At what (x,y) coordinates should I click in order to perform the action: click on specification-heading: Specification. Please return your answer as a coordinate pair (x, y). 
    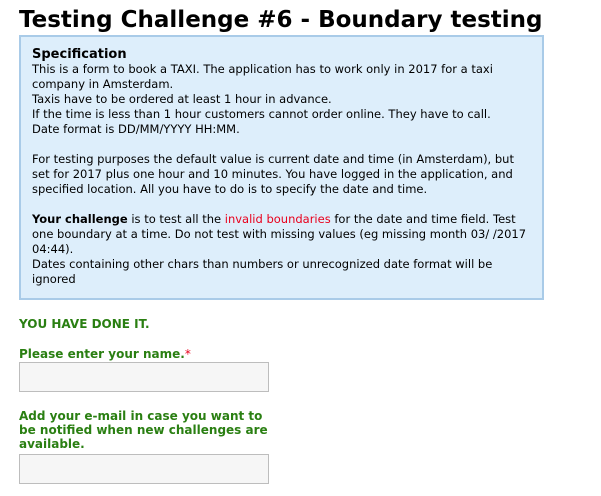
    Looking at the image, I should click on (79, 54).